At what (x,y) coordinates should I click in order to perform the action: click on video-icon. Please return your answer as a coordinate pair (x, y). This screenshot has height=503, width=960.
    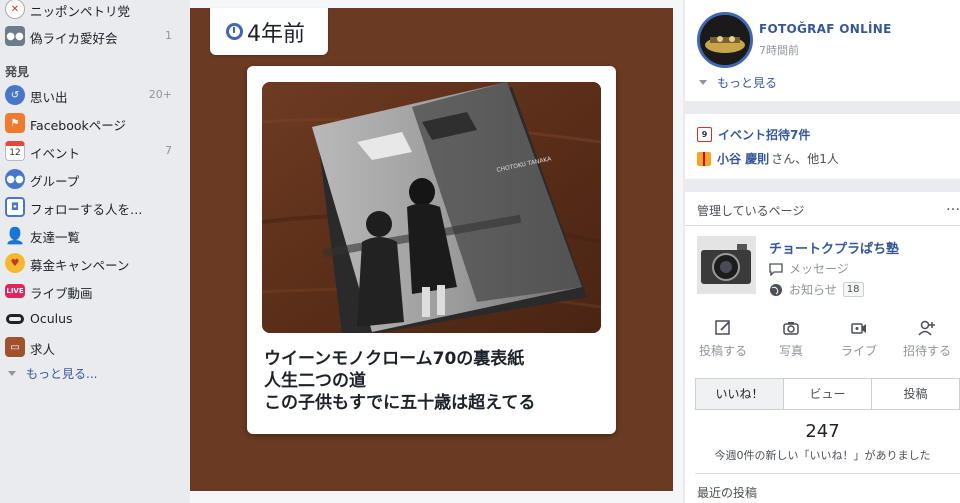
    Looking at the image, I should click on (858, 328).